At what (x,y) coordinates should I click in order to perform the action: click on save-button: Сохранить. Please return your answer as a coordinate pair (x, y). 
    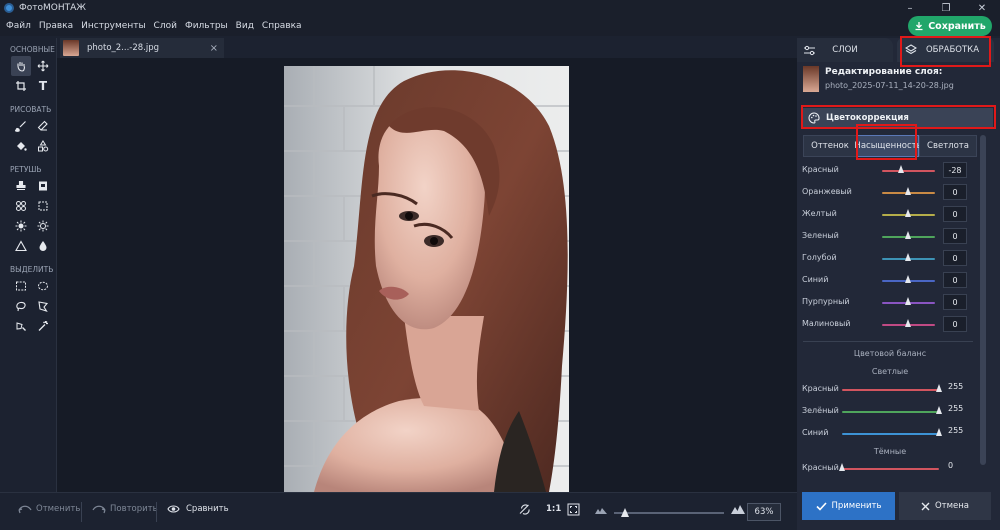
    Looking at the image, I should click on (950, 26).